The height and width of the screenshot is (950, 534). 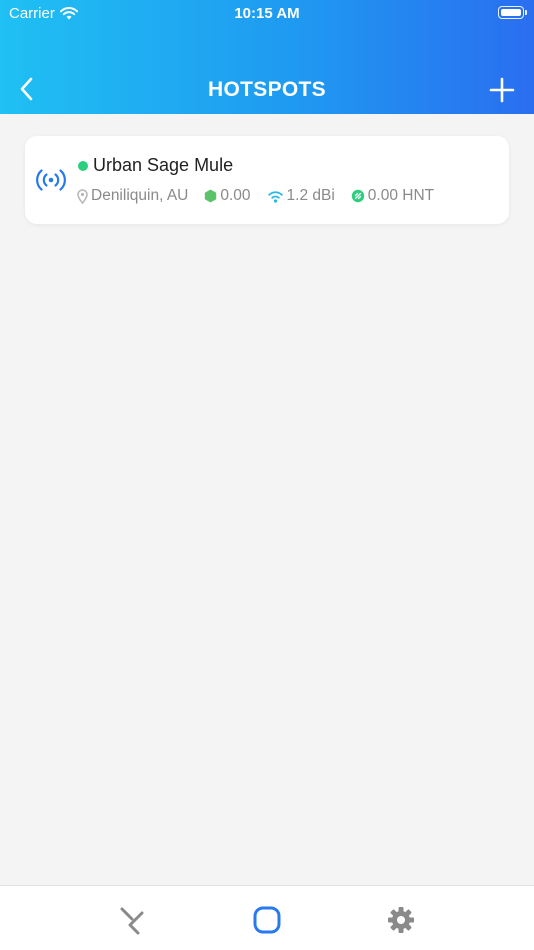 I want to click on location-item: Deniliquin, AU, so click(x=132, y=196).